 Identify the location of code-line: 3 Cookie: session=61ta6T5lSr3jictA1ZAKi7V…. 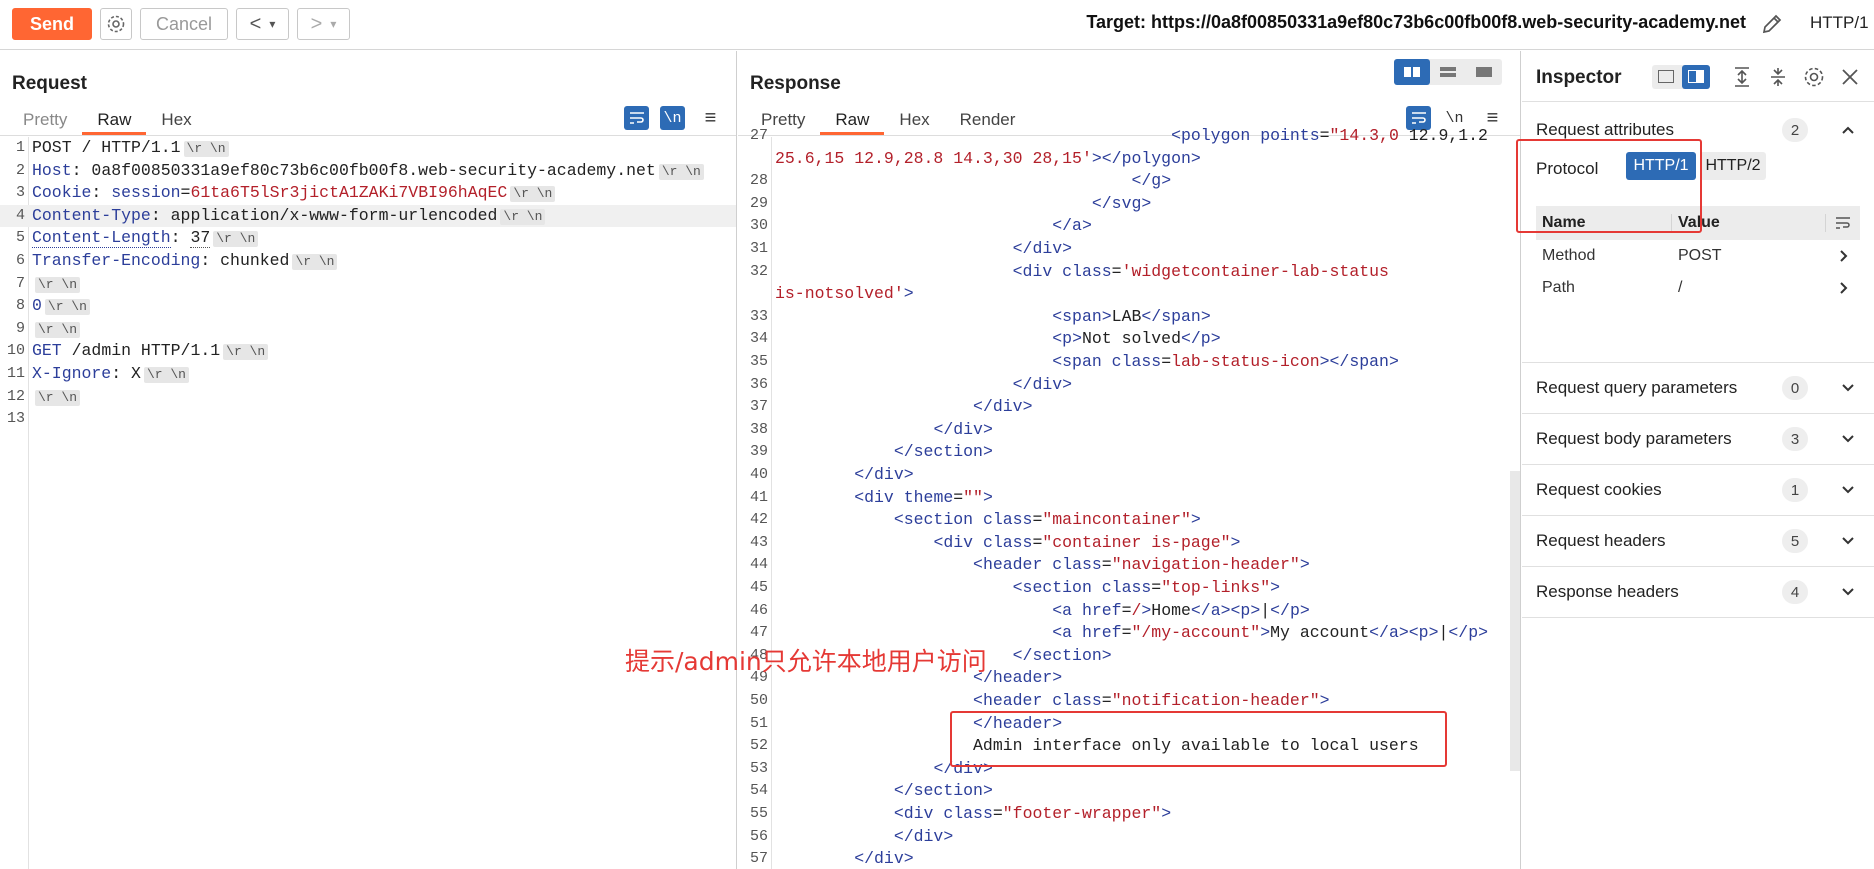
(368, 193).